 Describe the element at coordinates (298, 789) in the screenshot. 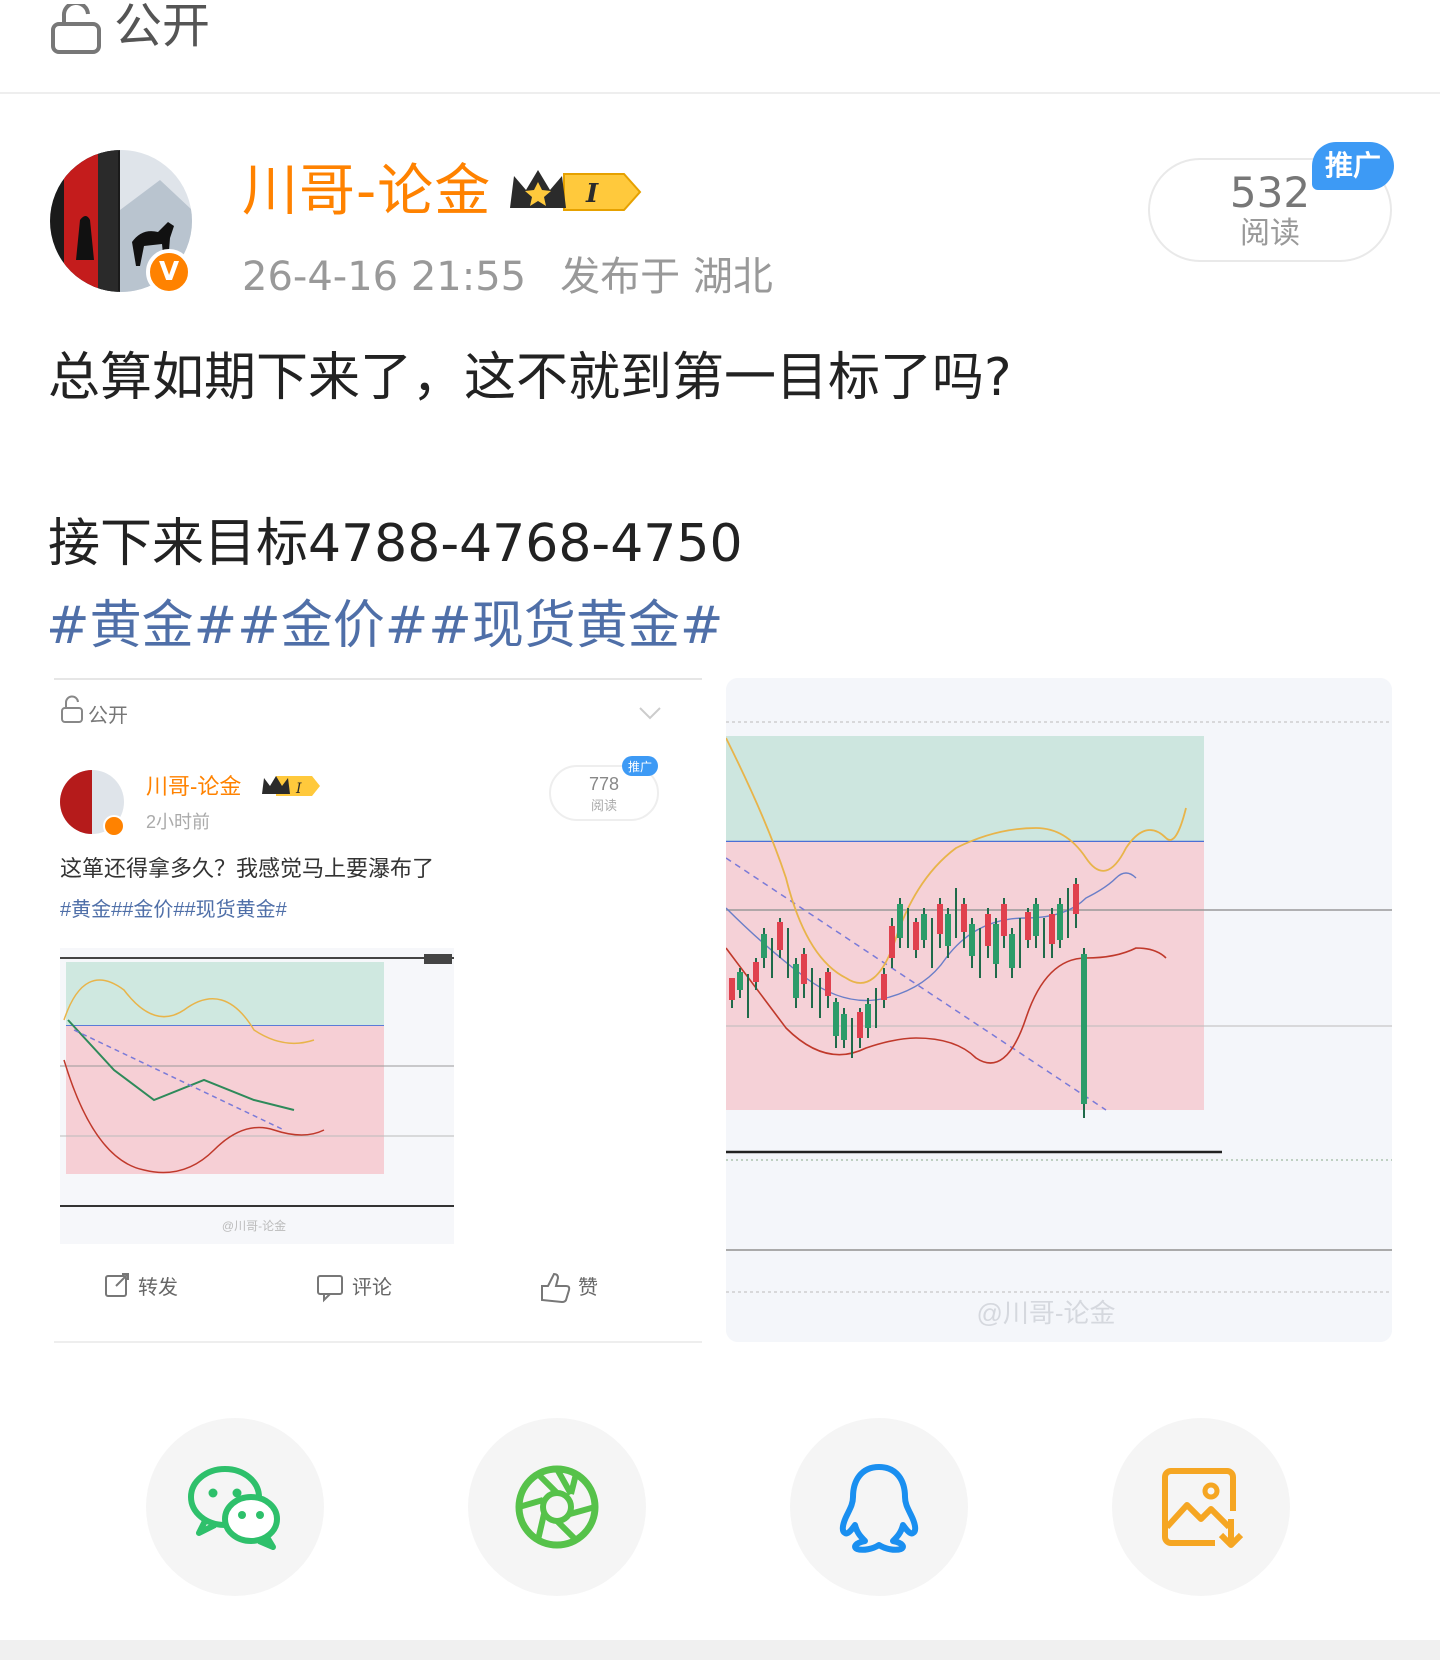

I see `embedded-level-text: I` at that location.